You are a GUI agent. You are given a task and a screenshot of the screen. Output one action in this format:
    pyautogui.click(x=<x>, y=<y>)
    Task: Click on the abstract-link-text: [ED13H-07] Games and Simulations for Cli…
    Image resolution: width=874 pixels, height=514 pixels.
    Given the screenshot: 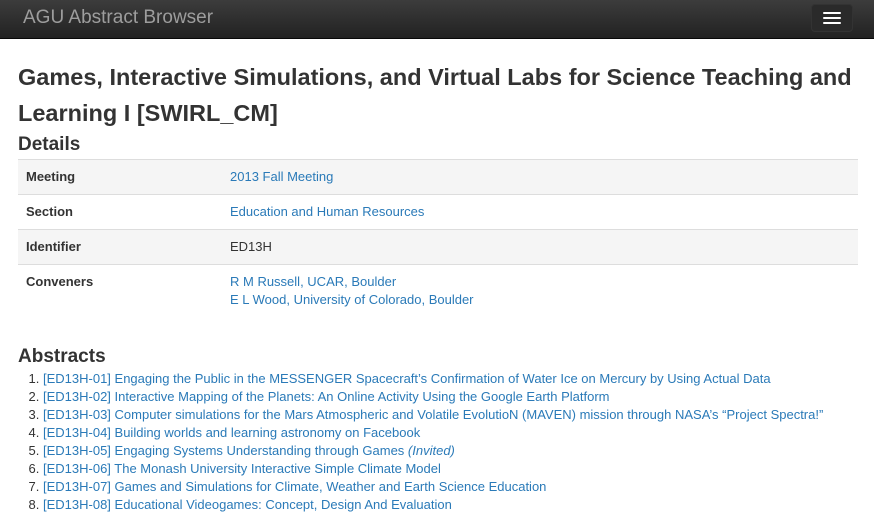 What is the action you would take?
    pyautogui.click(x=295, y=486)
    